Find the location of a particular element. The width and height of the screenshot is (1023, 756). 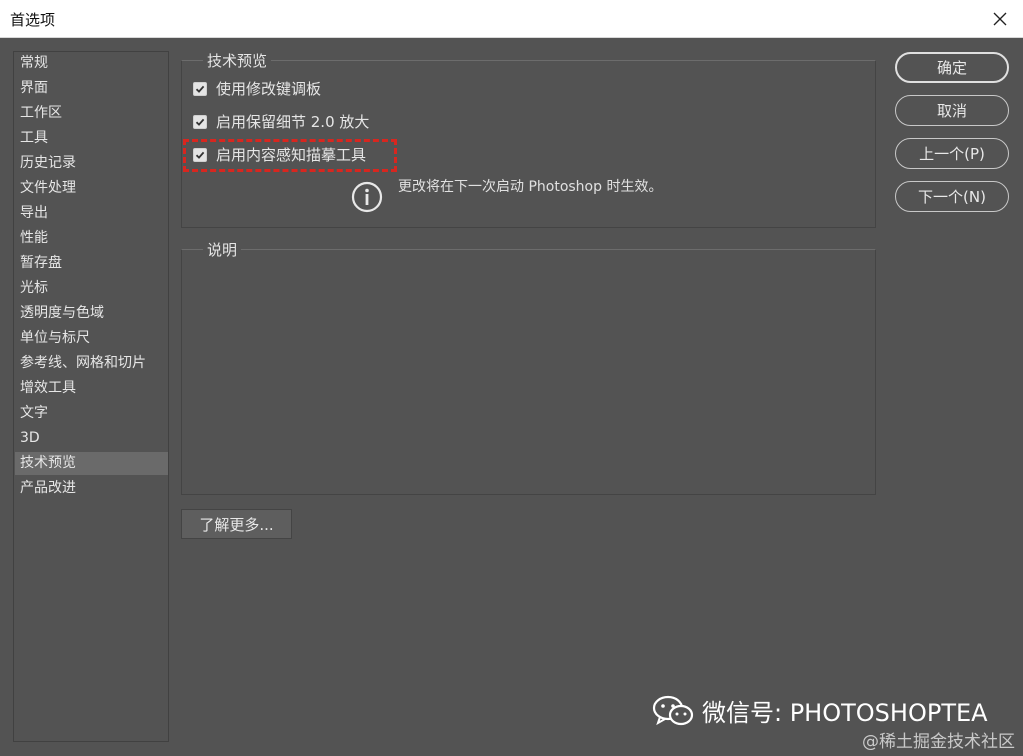

sidebar-item-export: 导出 is located at coordinates (91, 213).